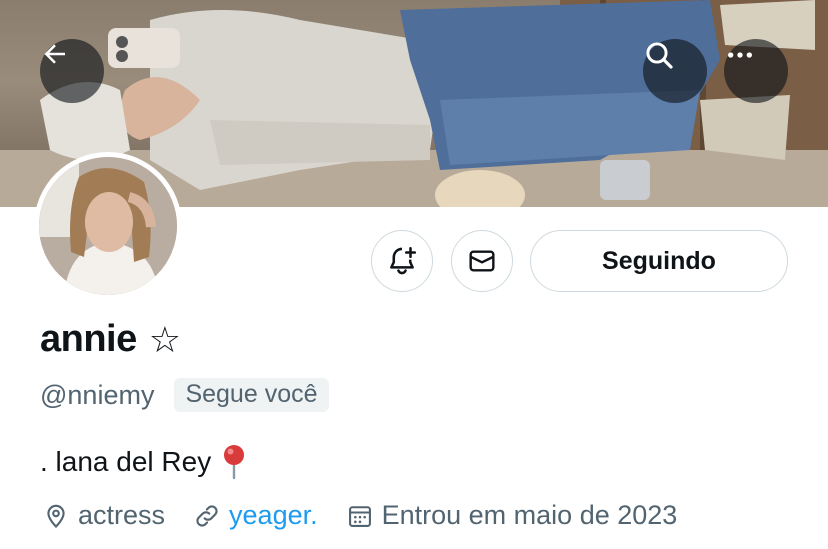  I want to click on search-icon, so click(659, 55).